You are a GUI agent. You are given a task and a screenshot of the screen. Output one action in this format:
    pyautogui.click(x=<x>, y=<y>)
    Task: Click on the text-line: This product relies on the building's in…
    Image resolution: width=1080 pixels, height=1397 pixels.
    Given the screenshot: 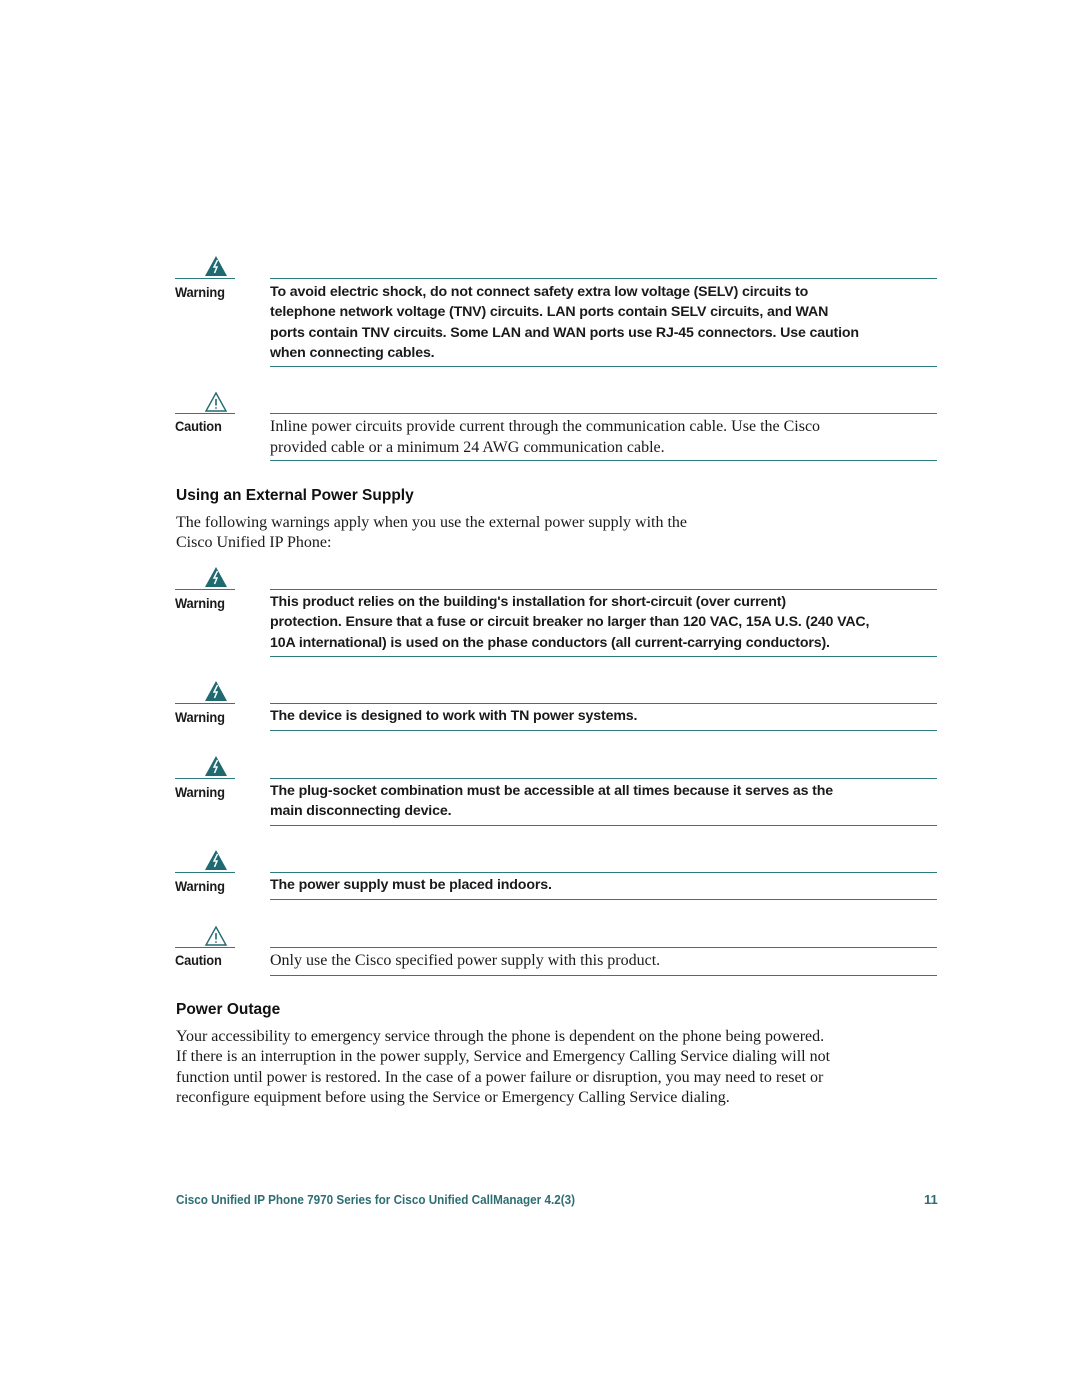 What is the action you would take?
    pyautogui.click(x=528, y=602)
    